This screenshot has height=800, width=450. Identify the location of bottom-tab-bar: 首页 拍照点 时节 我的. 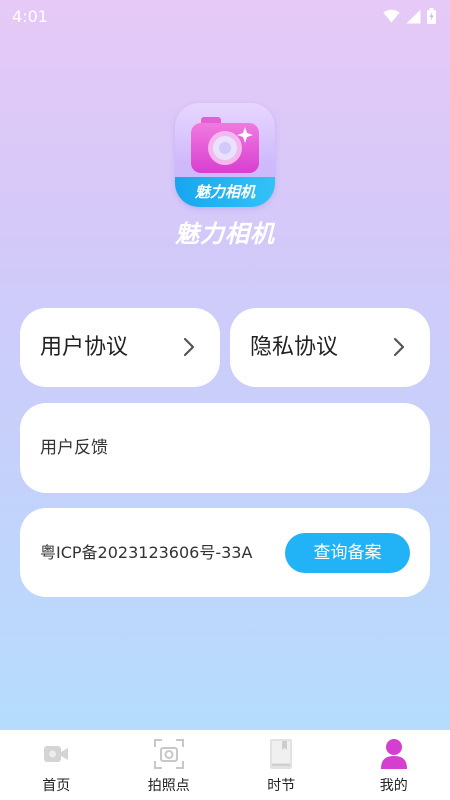
(225, 765).